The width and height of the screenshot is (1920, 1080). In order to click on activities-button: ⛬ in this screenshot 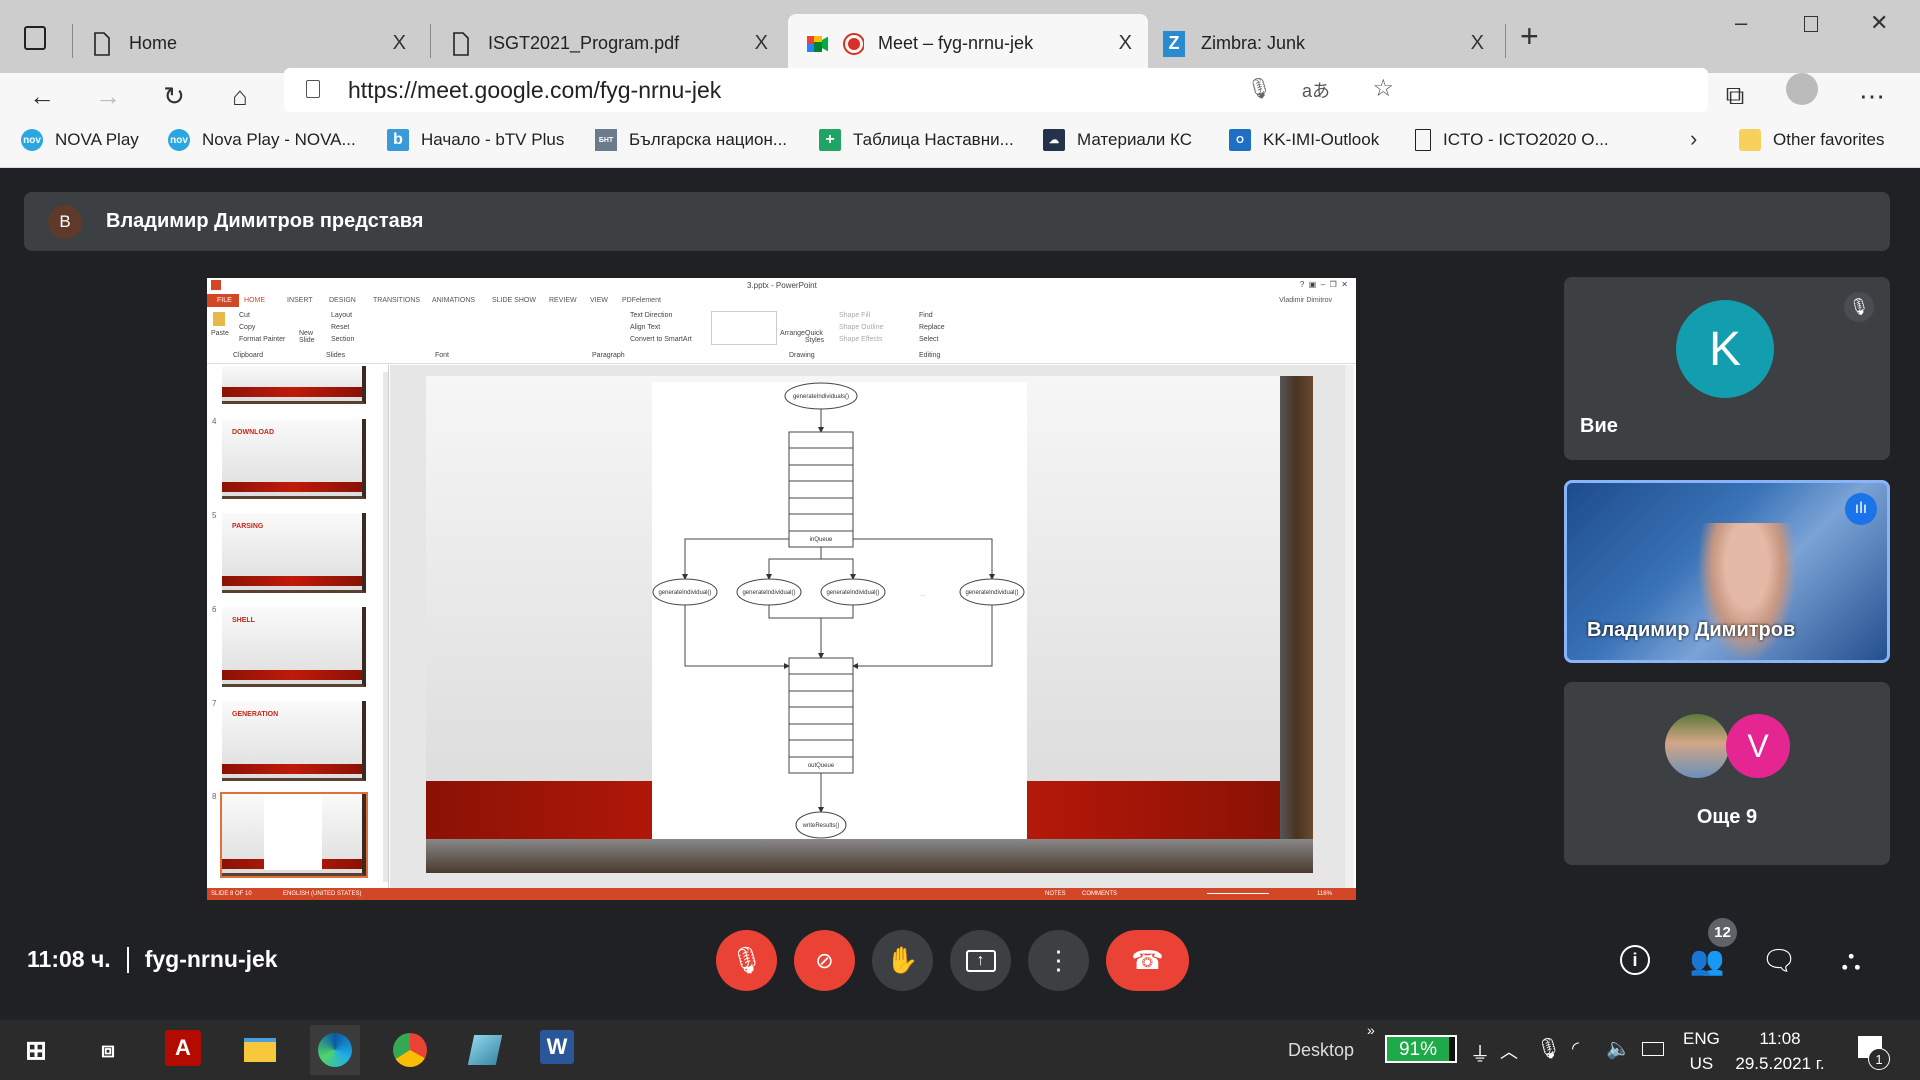, I will do `click(1851, 960)`.